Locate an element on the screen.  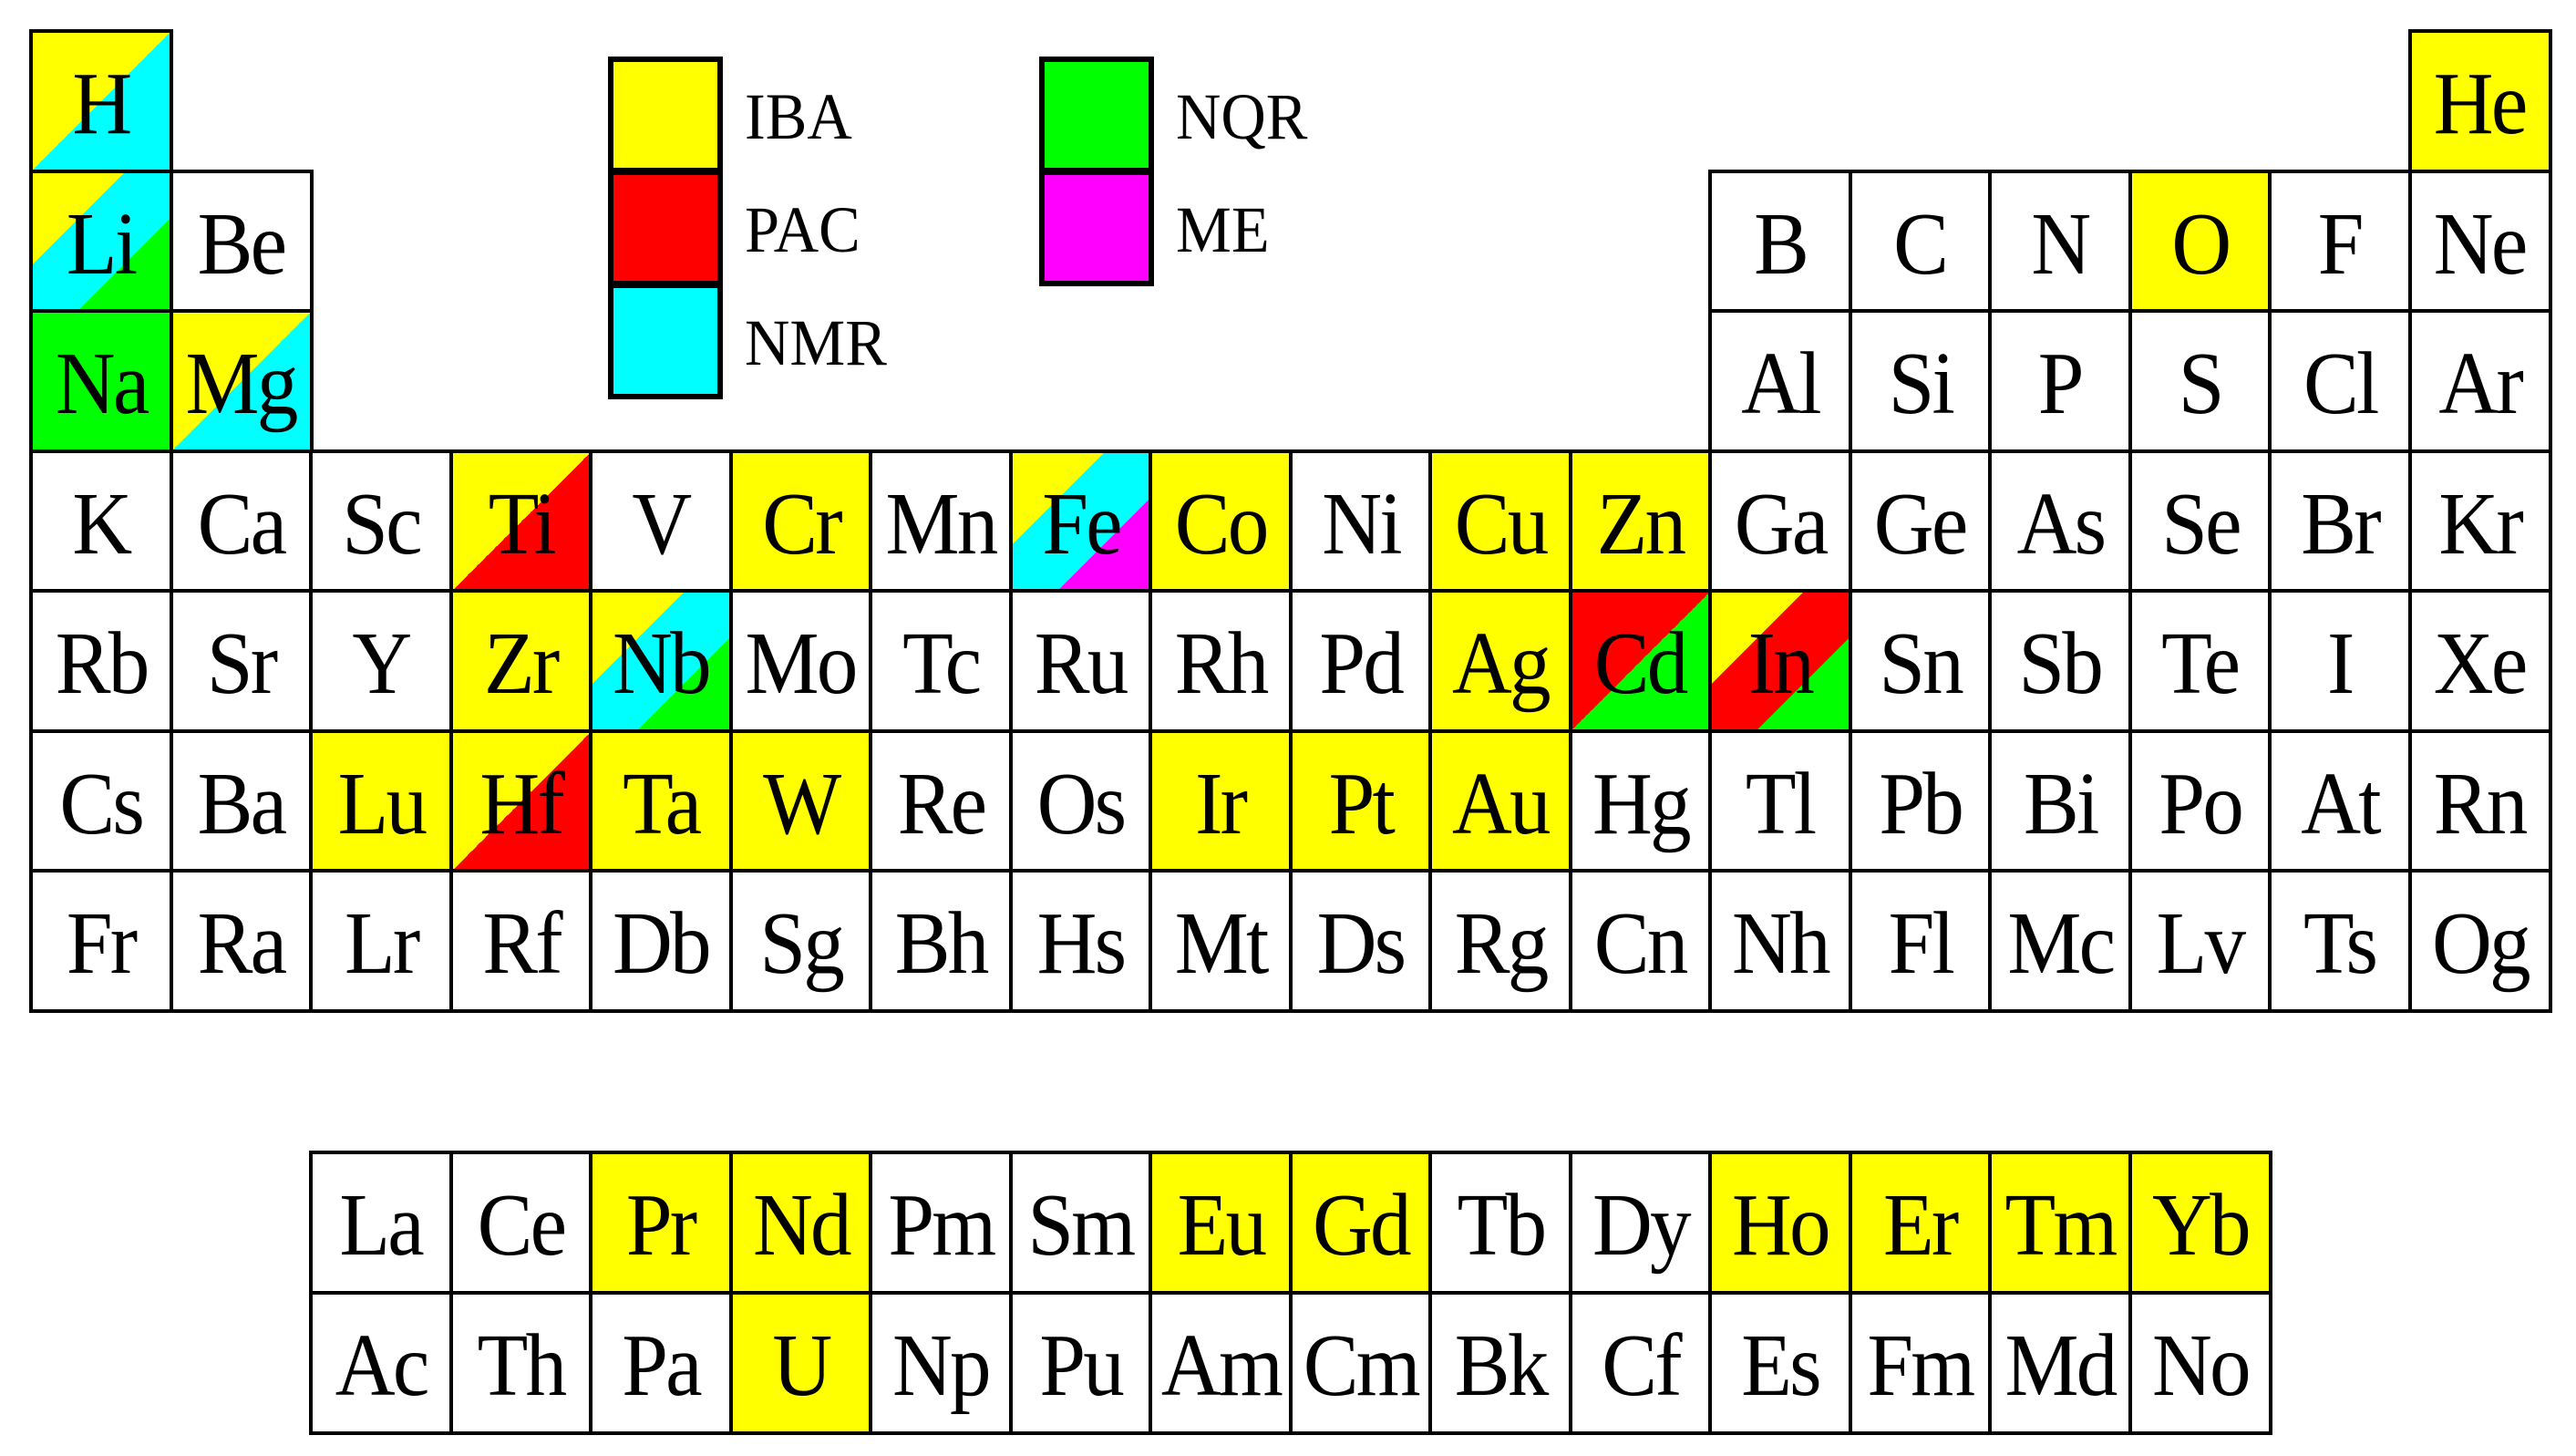
legend-label-nmr: NMR is located at coordinates (816, 343).